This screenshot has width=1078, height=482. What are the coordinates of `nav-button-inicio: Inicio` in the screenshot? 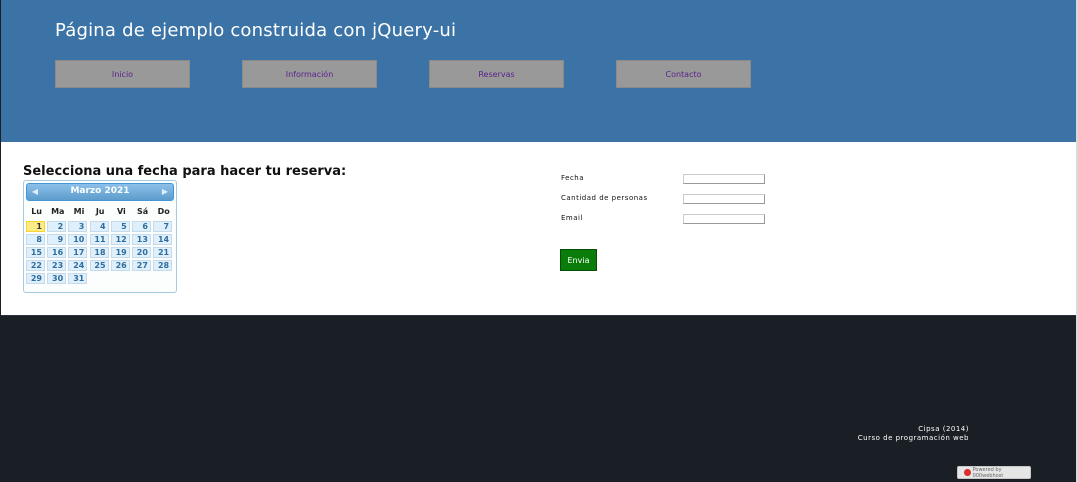 It's located at (122, 74).